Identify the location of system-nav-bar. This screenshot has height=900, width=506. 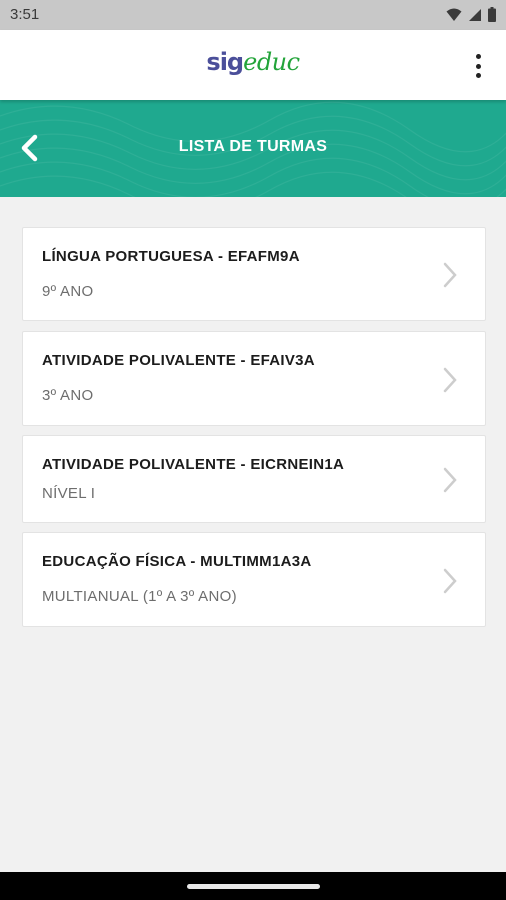
(253, 886).